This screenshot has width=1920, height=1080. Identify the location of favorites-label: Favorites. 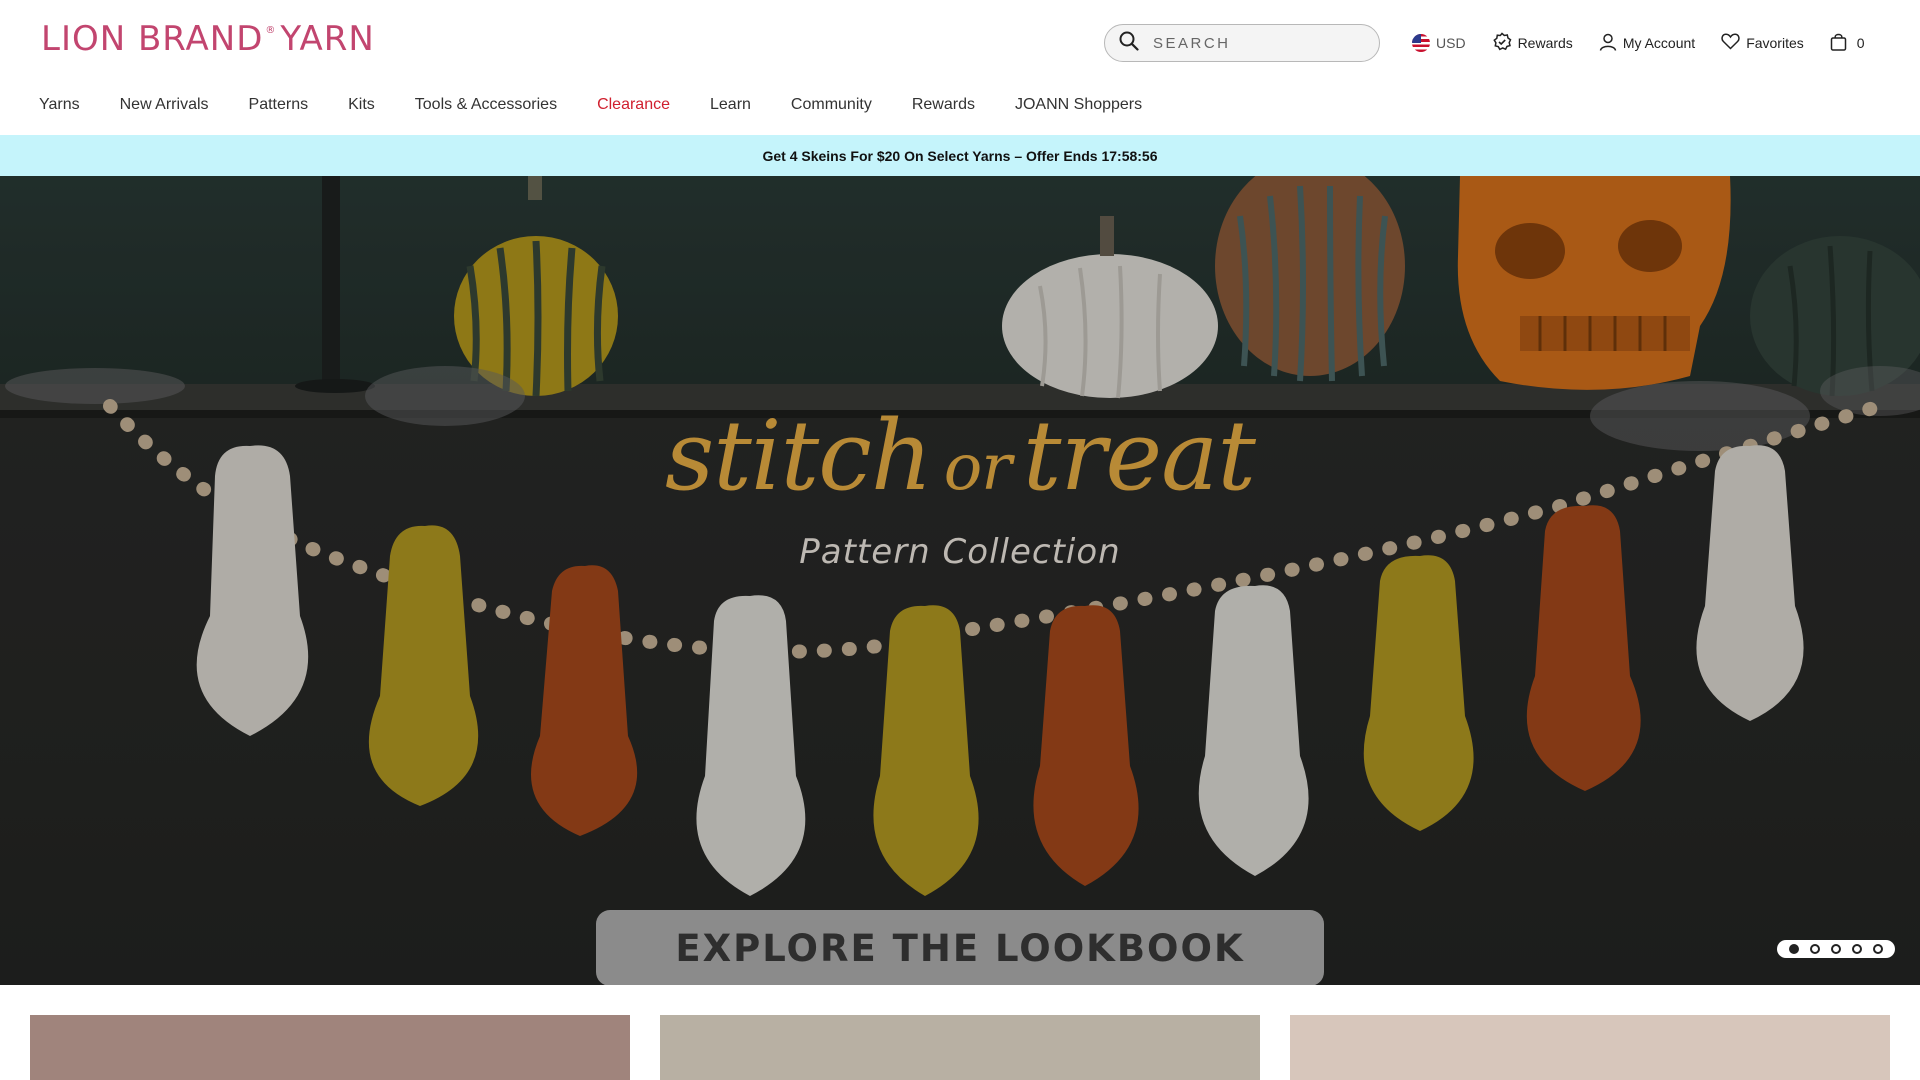
(1775, 43).